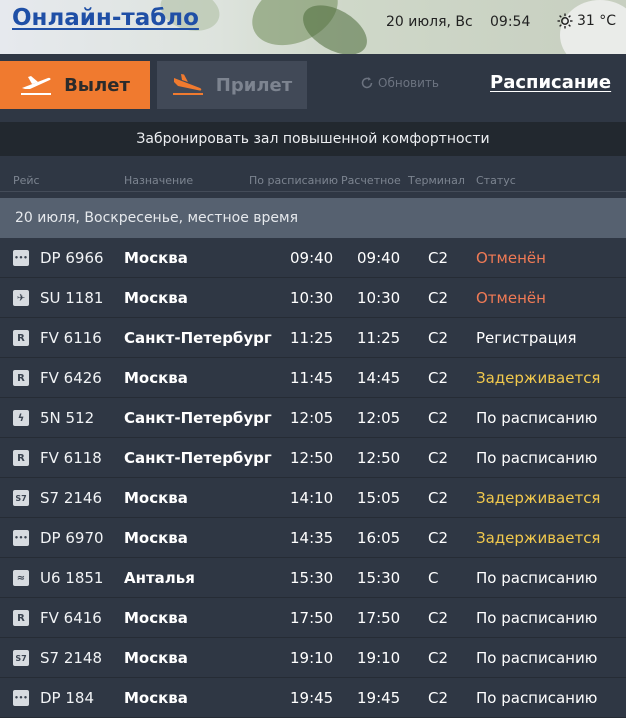  I want to click on flight-number: DP 6966, so click(72, 258).